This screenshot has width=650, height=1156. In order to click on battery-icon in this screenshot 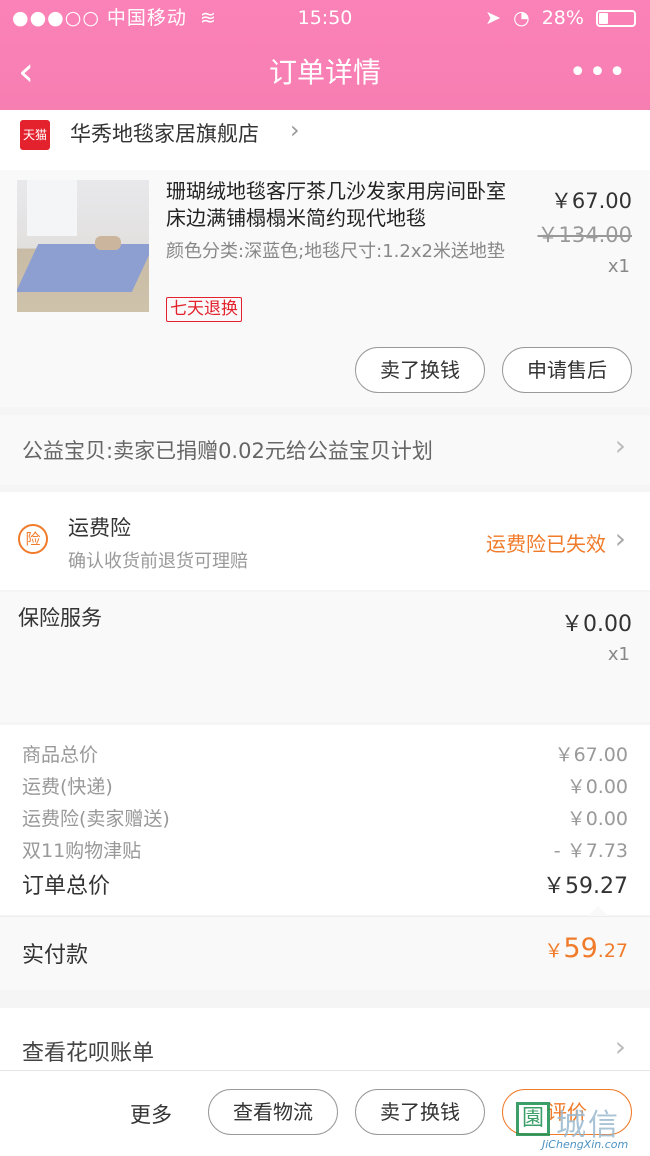, I will do `click(616, 18)`.